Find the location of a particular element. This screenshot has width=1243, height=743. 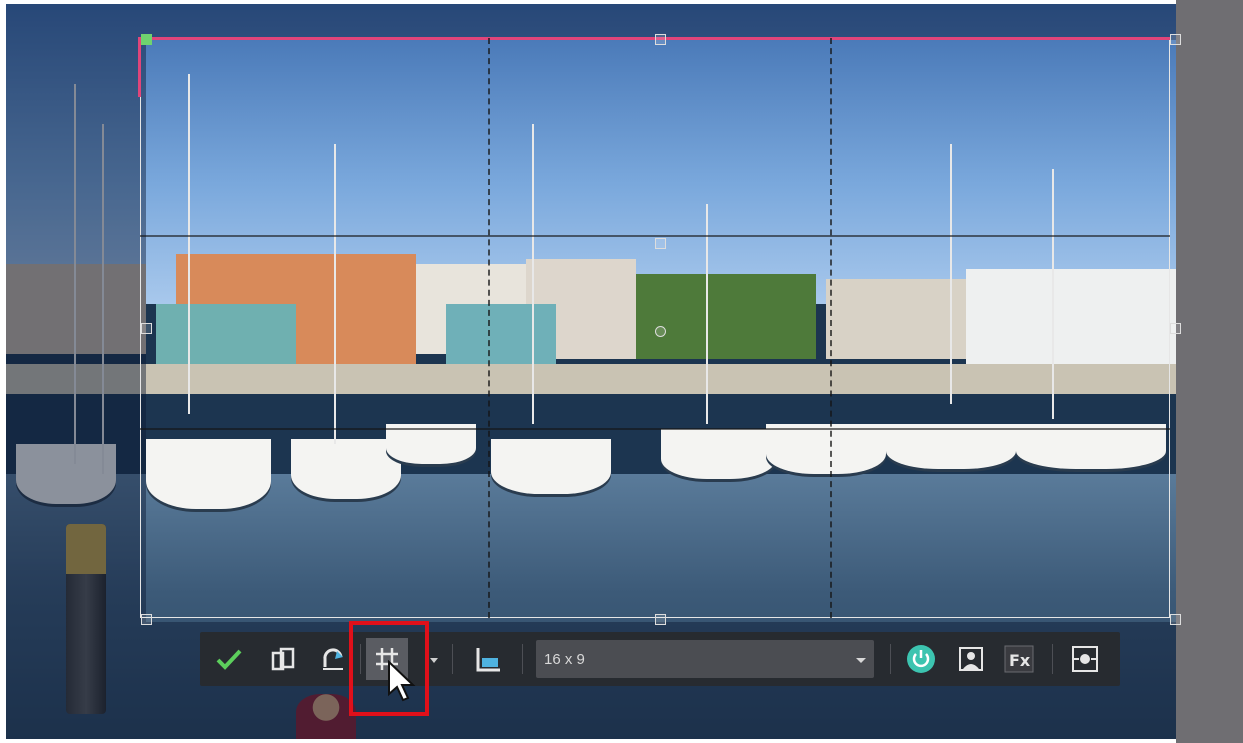

chevron-down-icon is located at coordinates (861, 660).